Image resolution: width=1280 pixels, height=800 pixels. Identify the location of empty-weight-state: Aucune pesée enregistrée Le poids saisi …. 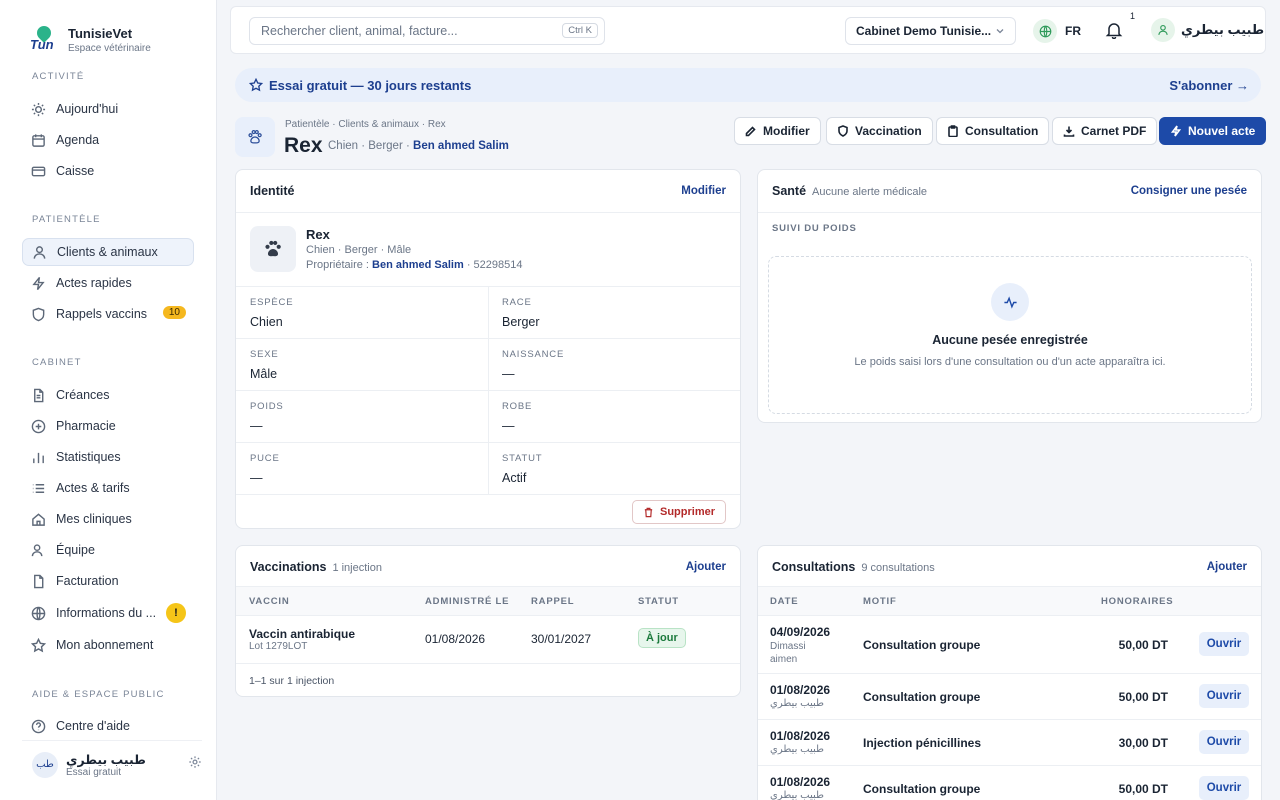
(1010, 335).